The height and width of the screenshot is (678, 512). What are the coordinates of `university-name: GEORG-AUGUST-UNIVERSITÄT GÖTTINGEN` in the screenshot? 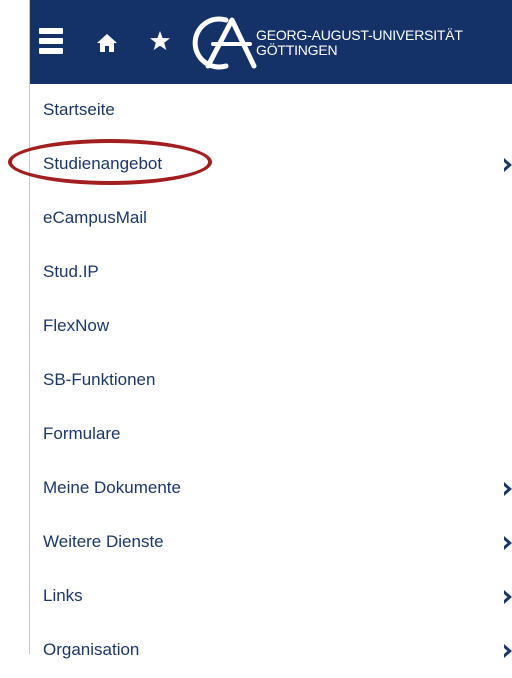 It's located at (359, 43).